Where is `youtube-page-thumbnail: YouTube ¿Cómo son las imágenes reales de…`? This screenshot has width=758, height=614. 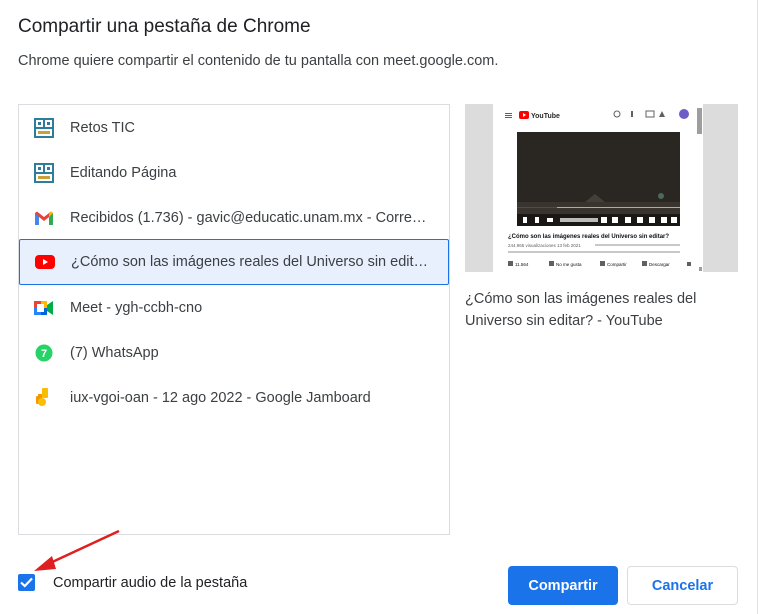
youtube-page-thumbnail: YouTube ¿Cómo son las imágenes reales de… is located at coordinates (601, 188).